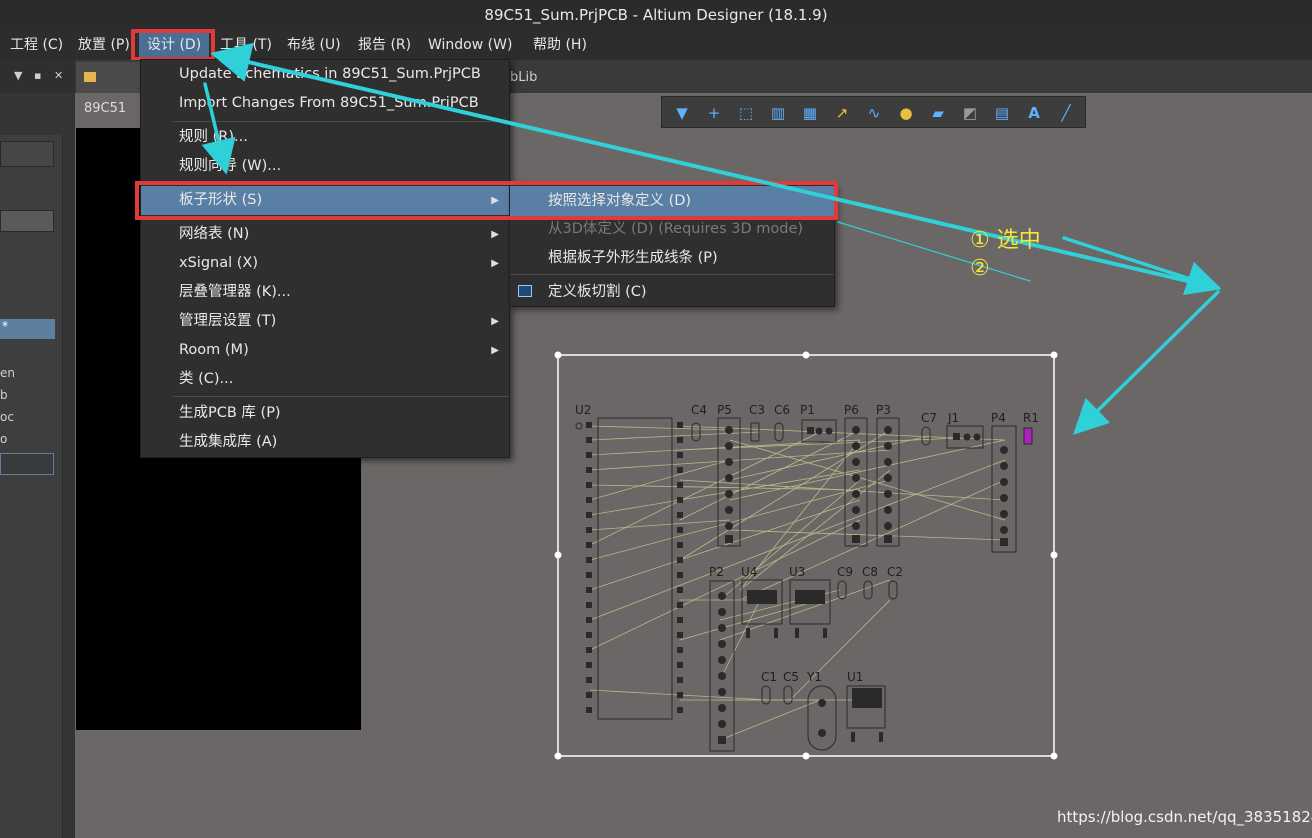 This screenshot has height=838, width=1312. What do you see at coordinates (1142, 266) in the screenshot?
I see `arrow-to-step` at bounding box center [1142, 266].